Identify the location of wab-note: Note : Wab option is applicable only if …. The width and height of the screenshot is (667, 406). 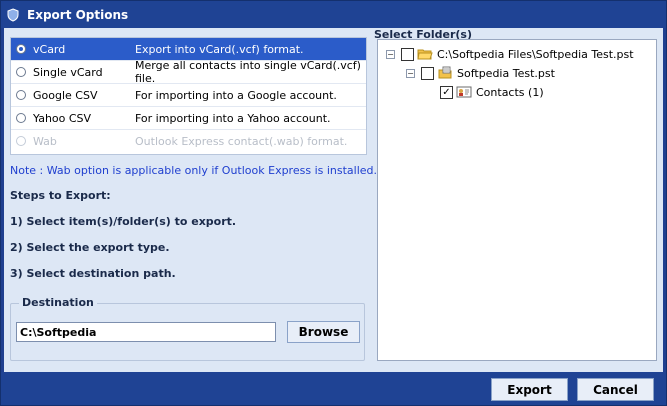
(194, 170).